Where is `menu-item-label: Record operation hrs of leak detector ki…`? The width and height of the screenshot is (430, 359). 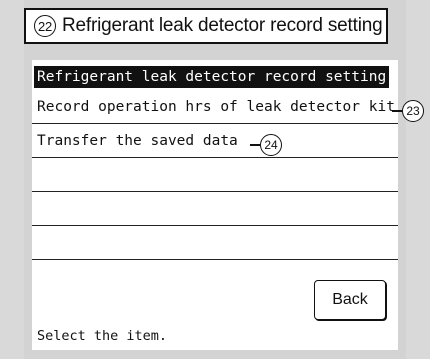 menu-item-label: Record operation hrs of leak detector ki… is located at coordinates (216, 107).